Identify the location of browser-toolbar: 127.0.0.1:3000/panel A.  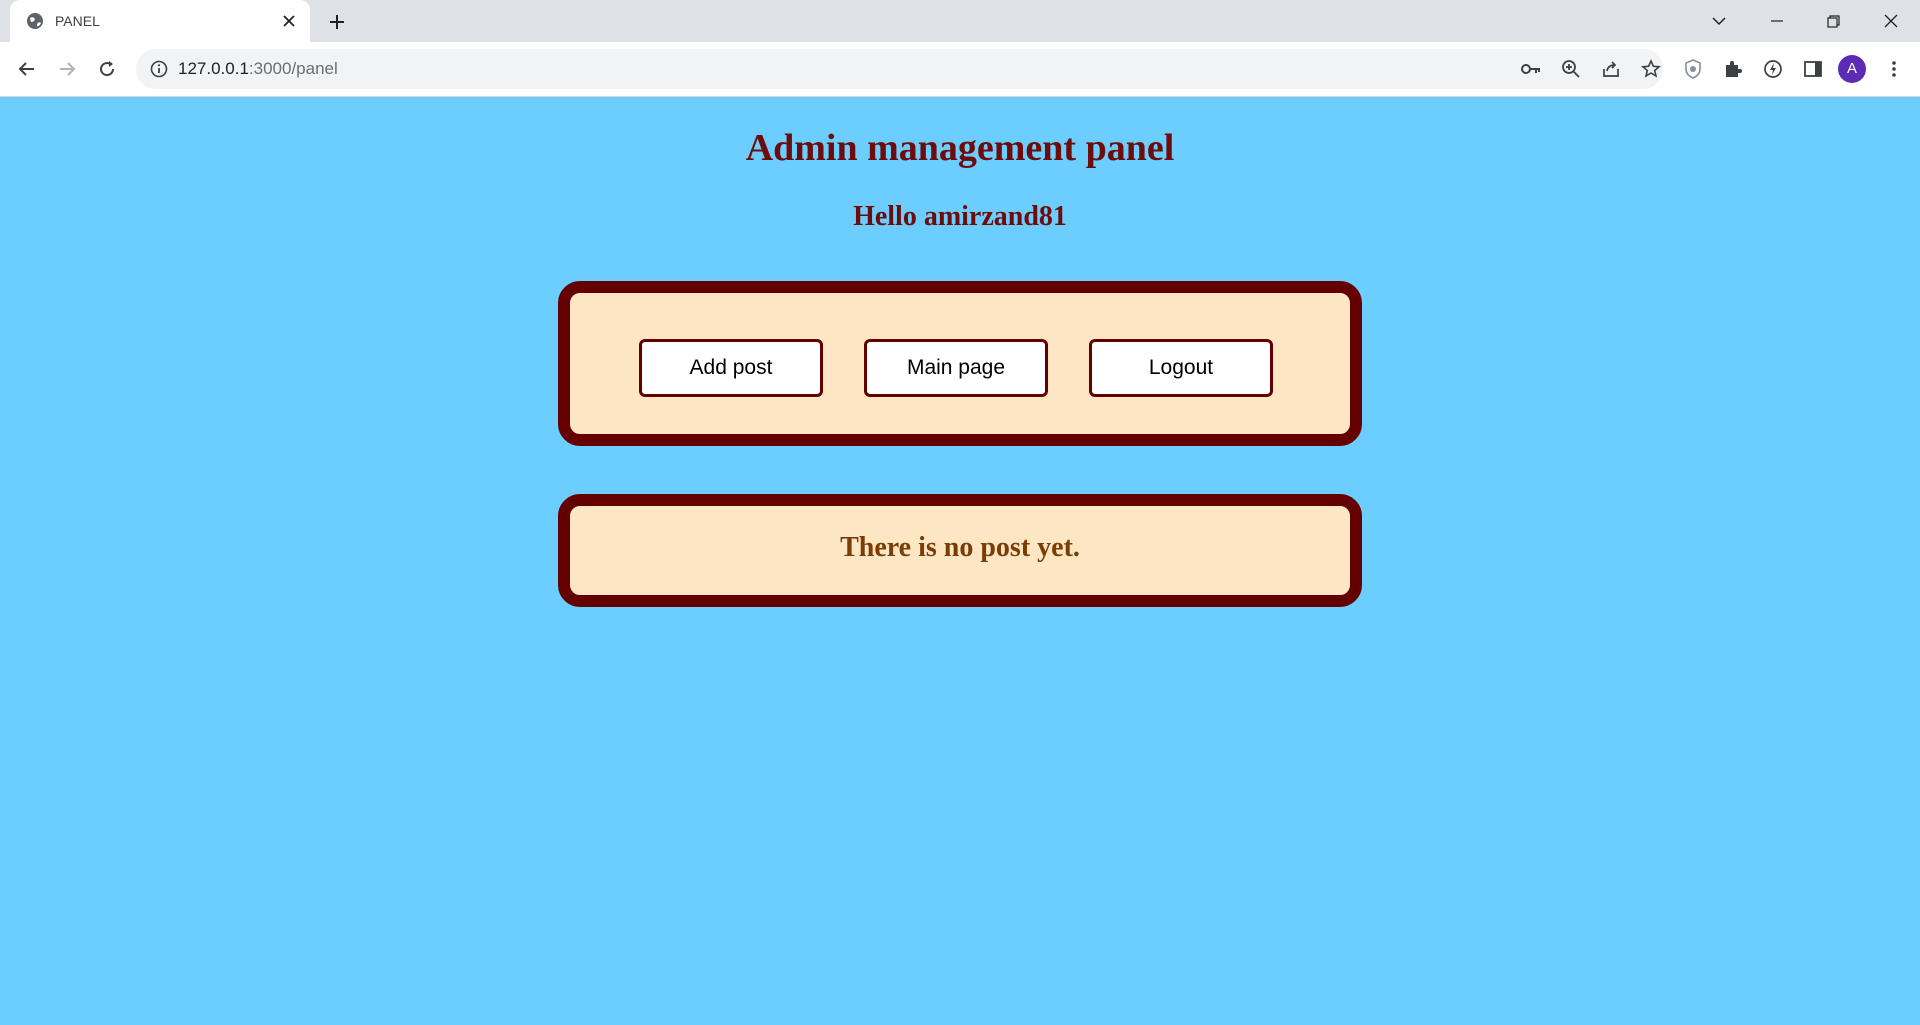
(960, 69).